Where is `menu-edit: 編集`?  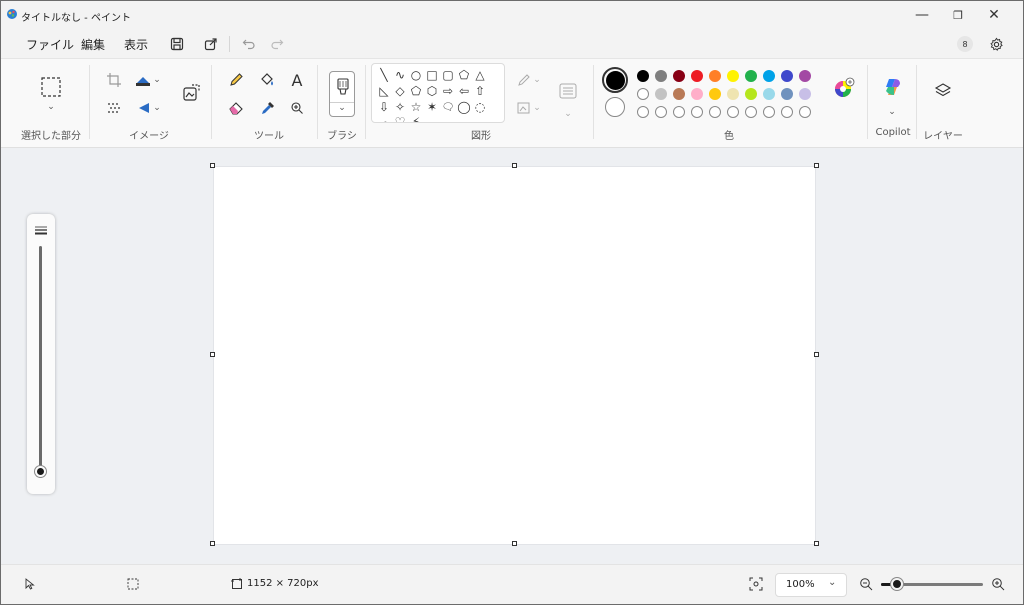
menu-edit: 編集 is located at coordinates (93, 44).